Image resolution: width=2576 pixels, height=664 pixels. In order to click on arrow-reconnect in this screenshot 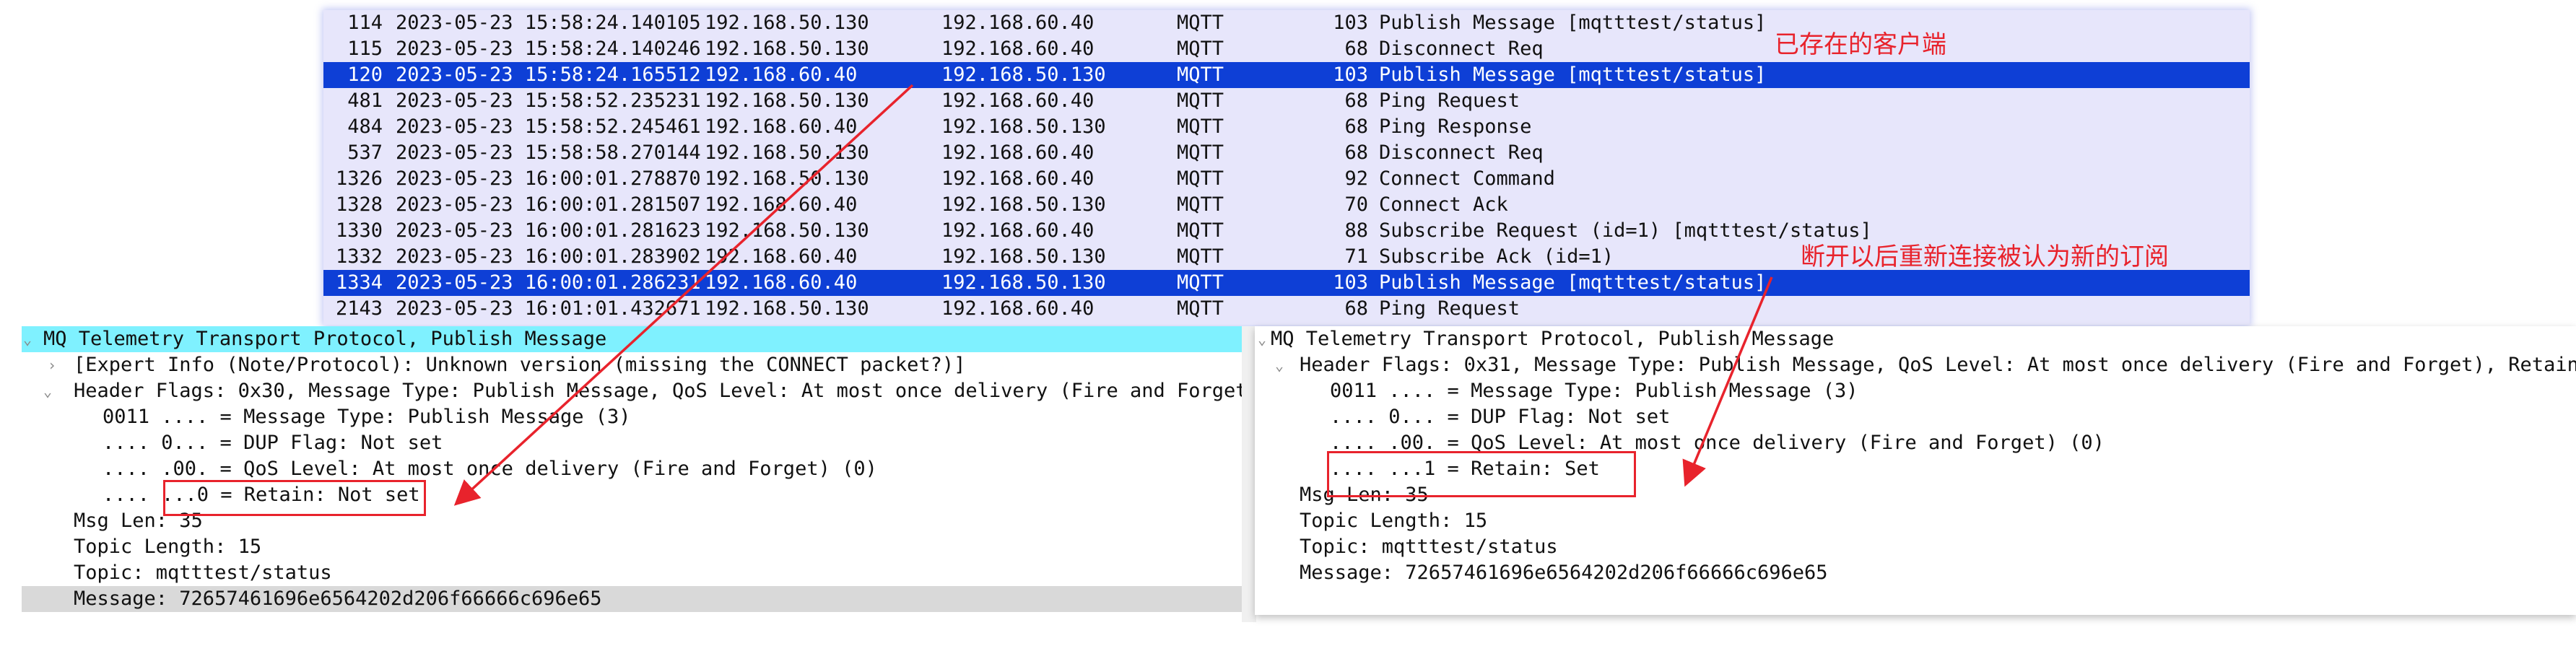, I will do `click(1727, 381)`.